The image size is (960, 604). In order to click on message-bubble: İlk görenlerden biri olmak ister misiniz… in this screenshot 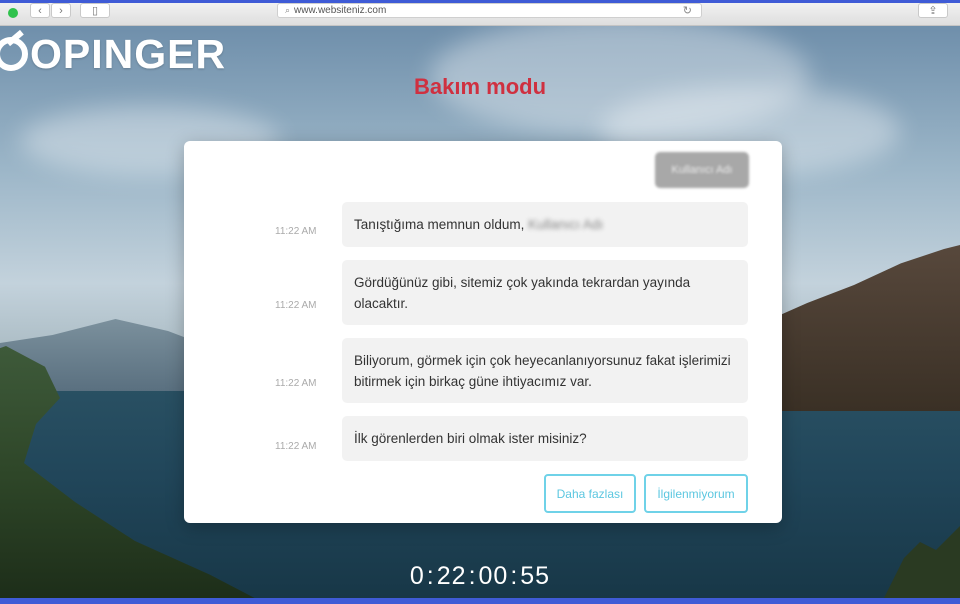, I will do `click(545, 438)`.